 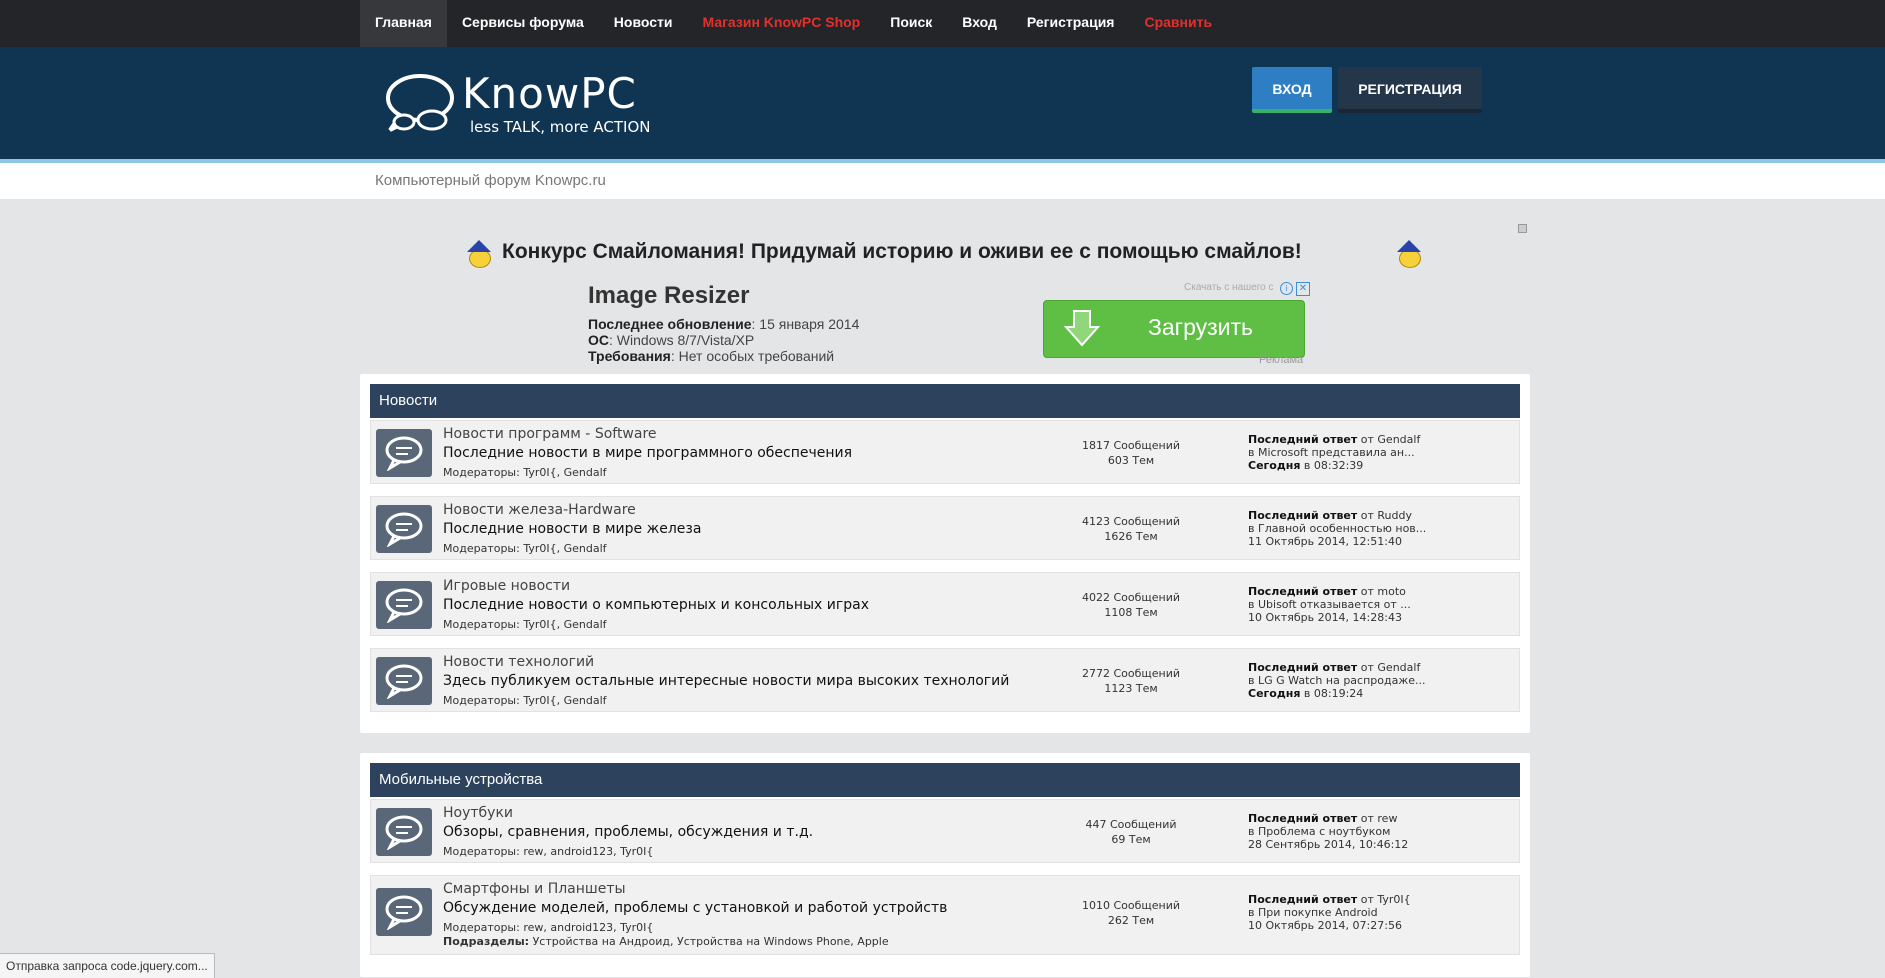 I want to click on forum-name-link: Новости технологий, so click(x=518, y=662).